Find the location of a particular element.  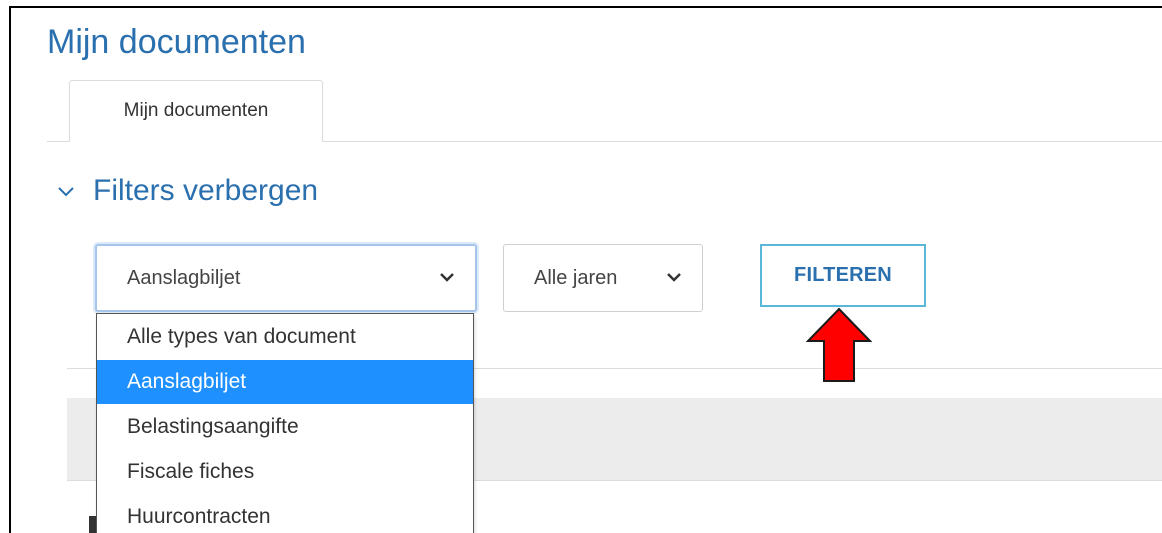

filter-button: FILTEREN is located at coordinates (843, 275).